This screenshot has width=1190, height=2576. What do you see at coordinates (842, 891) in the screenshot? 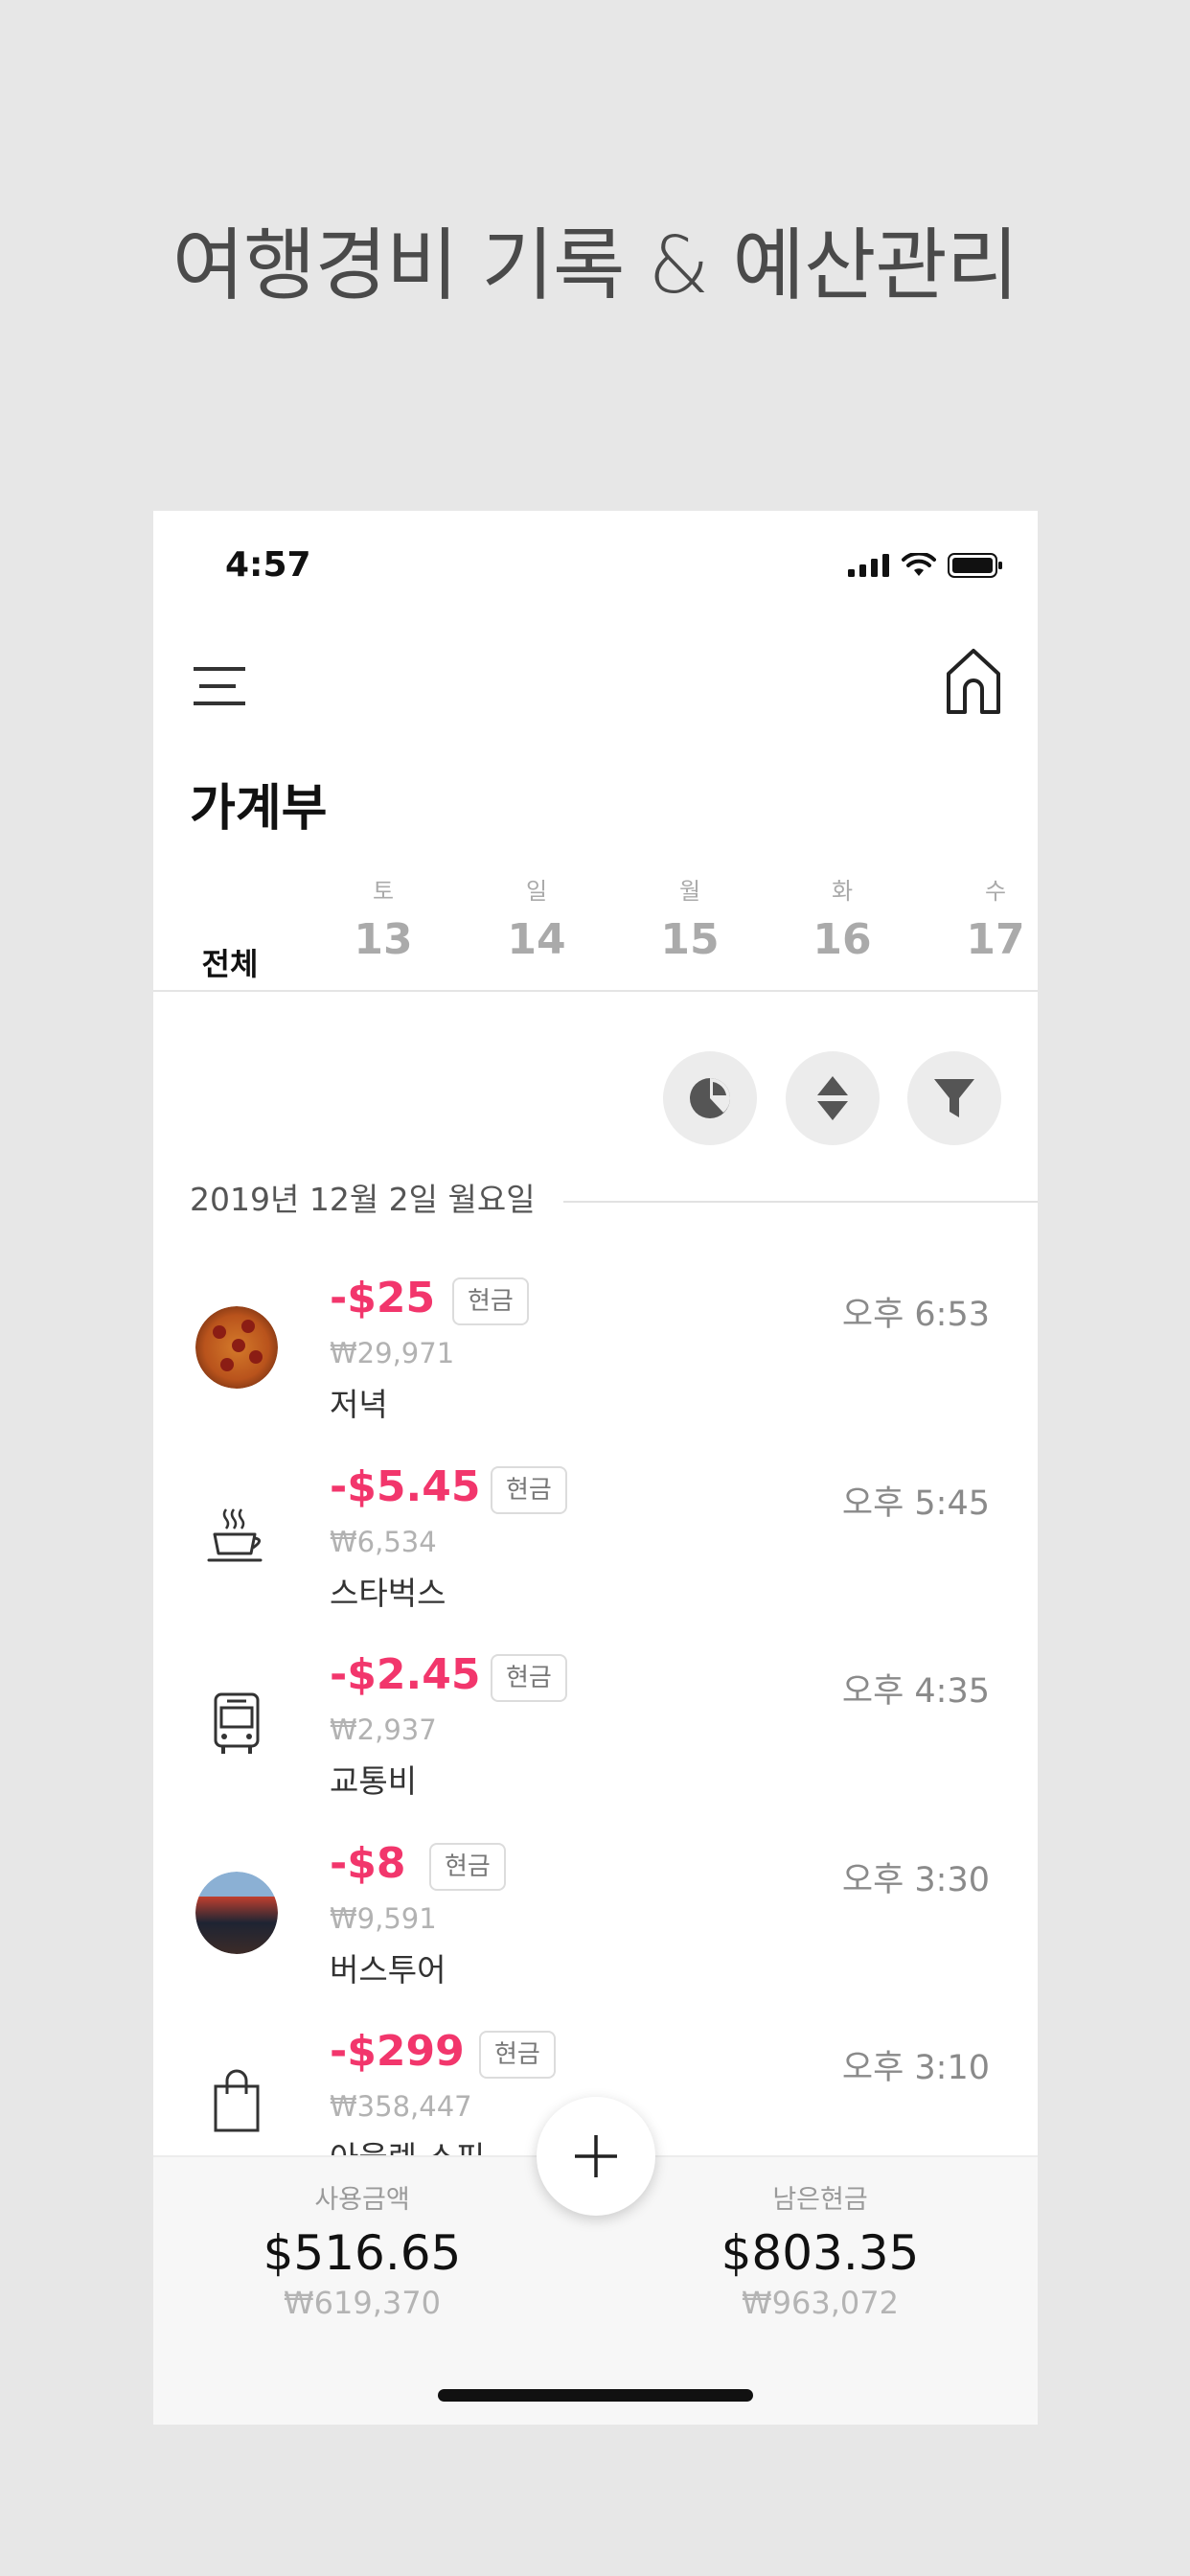
I see `tab-weekday: 화` at bounding box center [842, 891].